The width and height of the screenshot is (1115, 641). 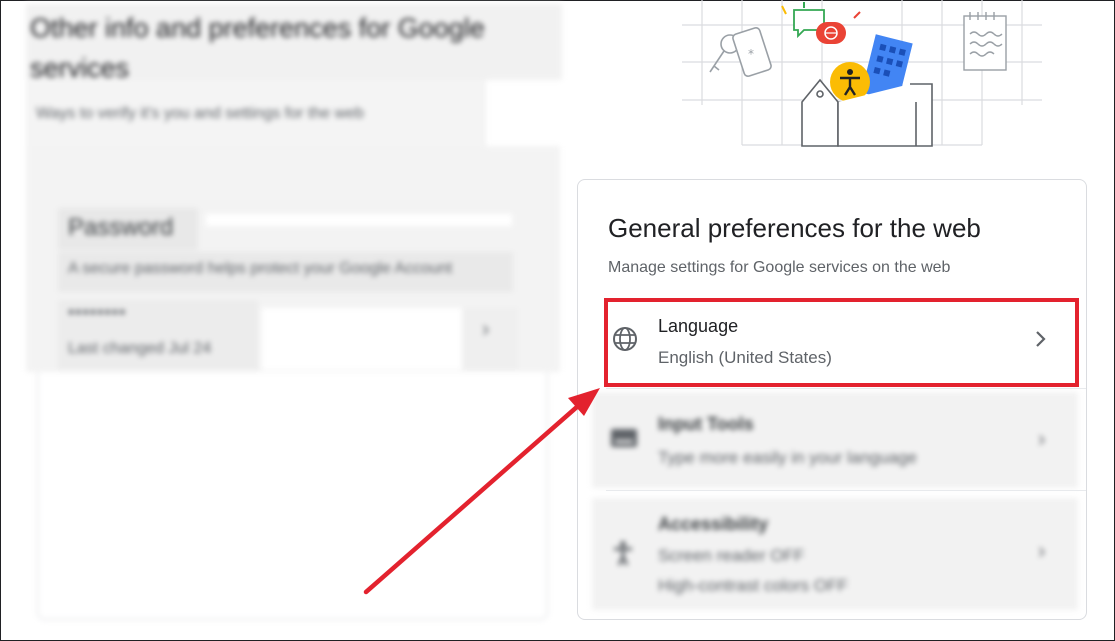 I want to click on accessibility-label: Accessibility, so click(x=713, y=524).